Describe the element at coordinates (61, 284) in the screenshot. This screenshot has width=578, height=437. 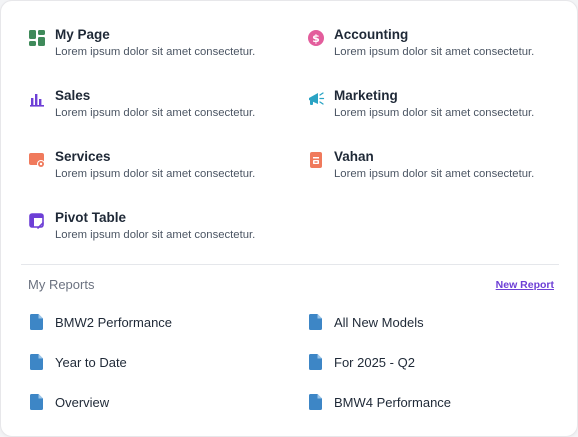
I see `reports-section-title: My Reports` at that location.